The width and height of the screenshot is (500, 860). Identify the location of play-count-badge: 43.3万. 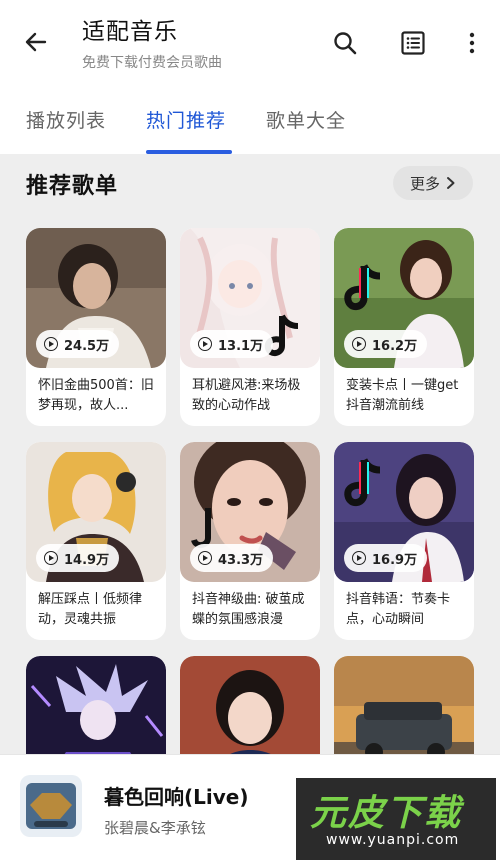
(232, 558).